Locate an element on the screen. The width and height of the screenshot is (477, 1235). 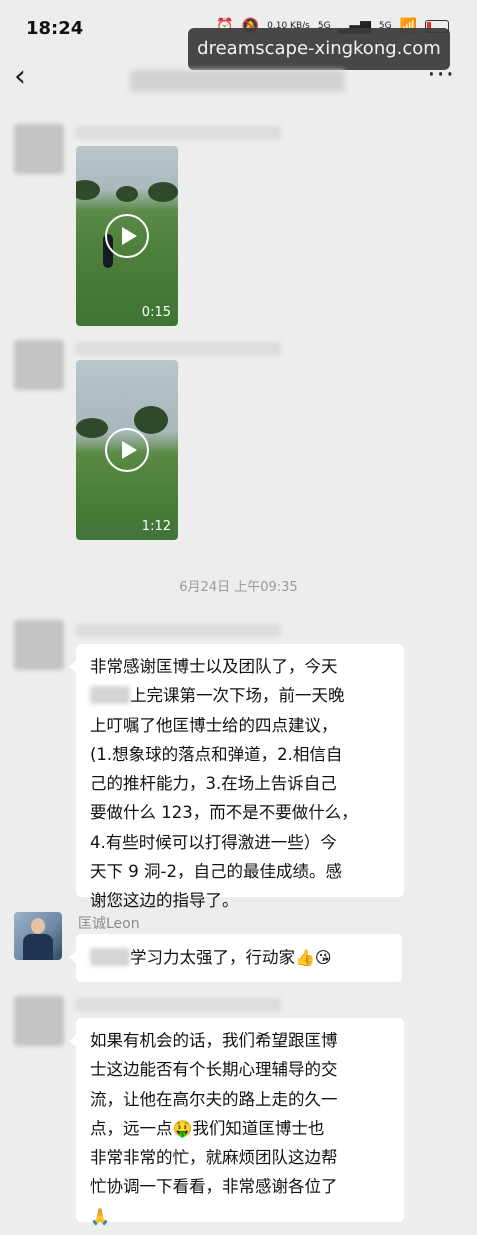
message-line: 谢您这边的指导了。 is located at coordinates (164, 901).